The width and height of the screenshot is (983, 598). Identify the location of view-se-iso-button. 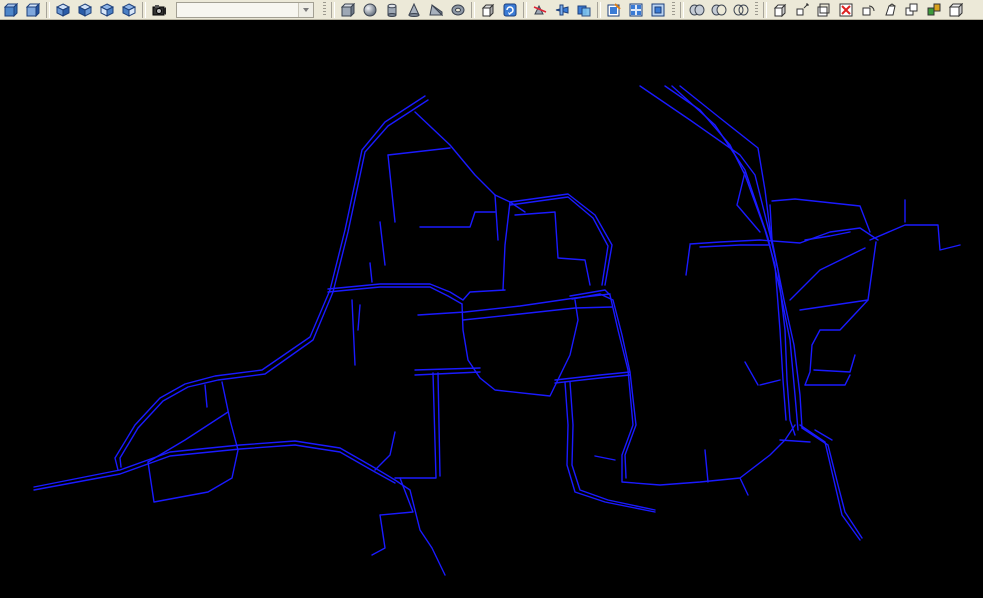
(63, 10).